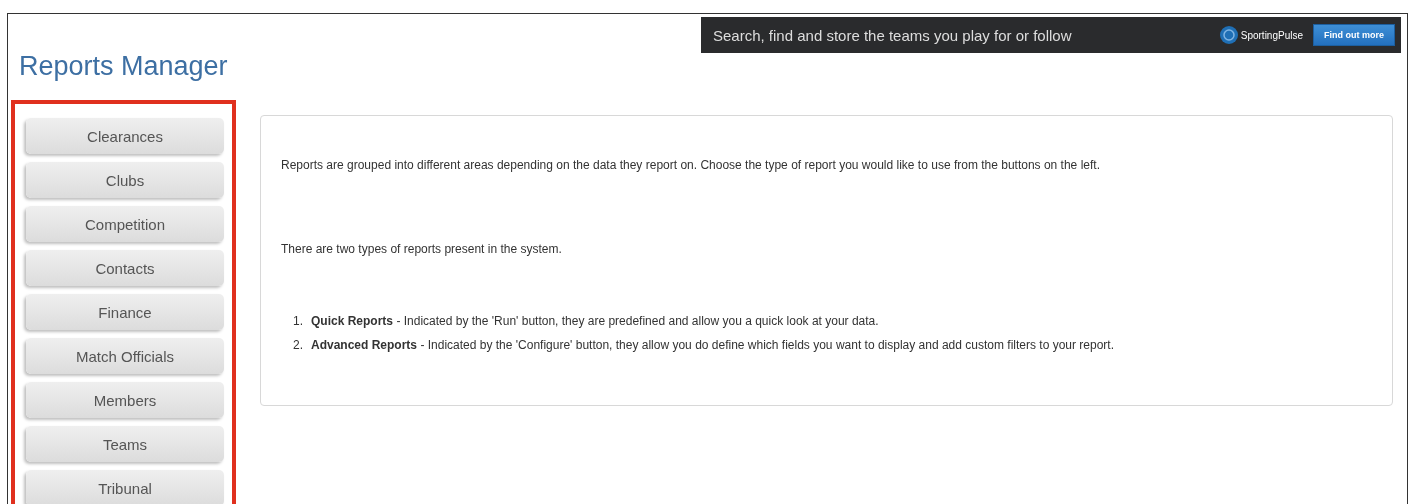  What do you see at coordinates (595, 321) in the screenshot?
I see `list-item-text: Quick Reports - Indicated by the 'Run' button, they are predefined and allow you a quick look at your data.` at bounding box center [595, 321].